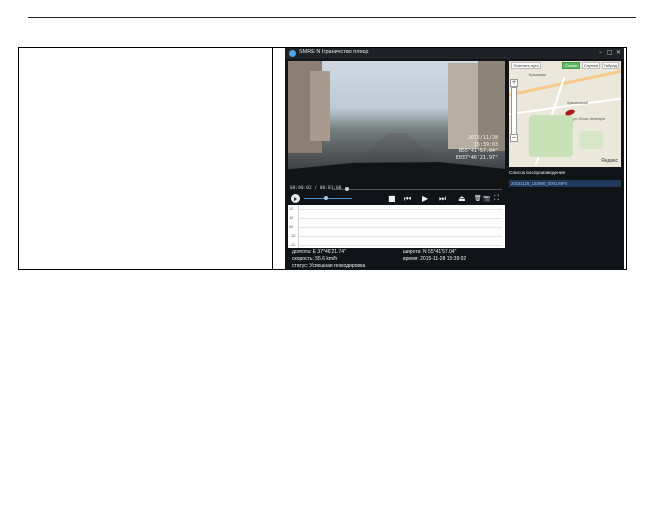 The height and width of the screenshot is (512, 652). I want to click on play-button: ▶, so click(425, 198).